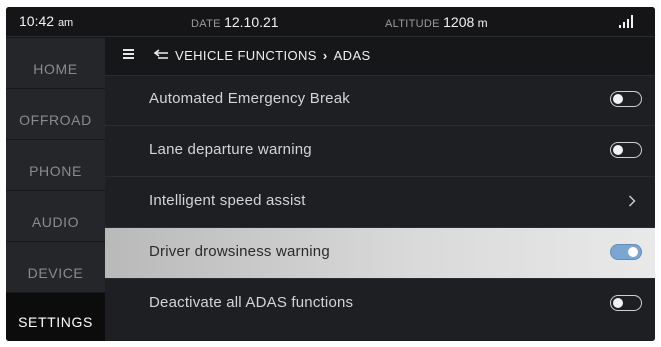  What do you see at coordinates (55, 322) in the screenshot?
I see `sidebar-item-label: SETTINGS` at bounding box center [55, 322].